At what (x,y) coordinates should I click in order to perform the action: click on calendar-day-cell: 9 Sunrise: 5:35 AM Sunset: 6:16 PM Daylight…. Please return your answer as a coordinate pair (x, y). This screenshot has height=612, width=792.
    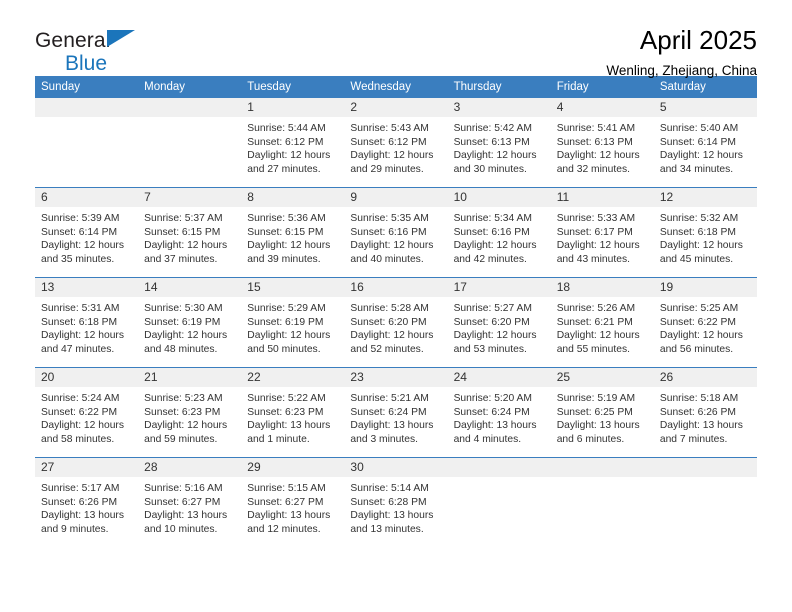
    Looking at the image, I should click on (396, 232).